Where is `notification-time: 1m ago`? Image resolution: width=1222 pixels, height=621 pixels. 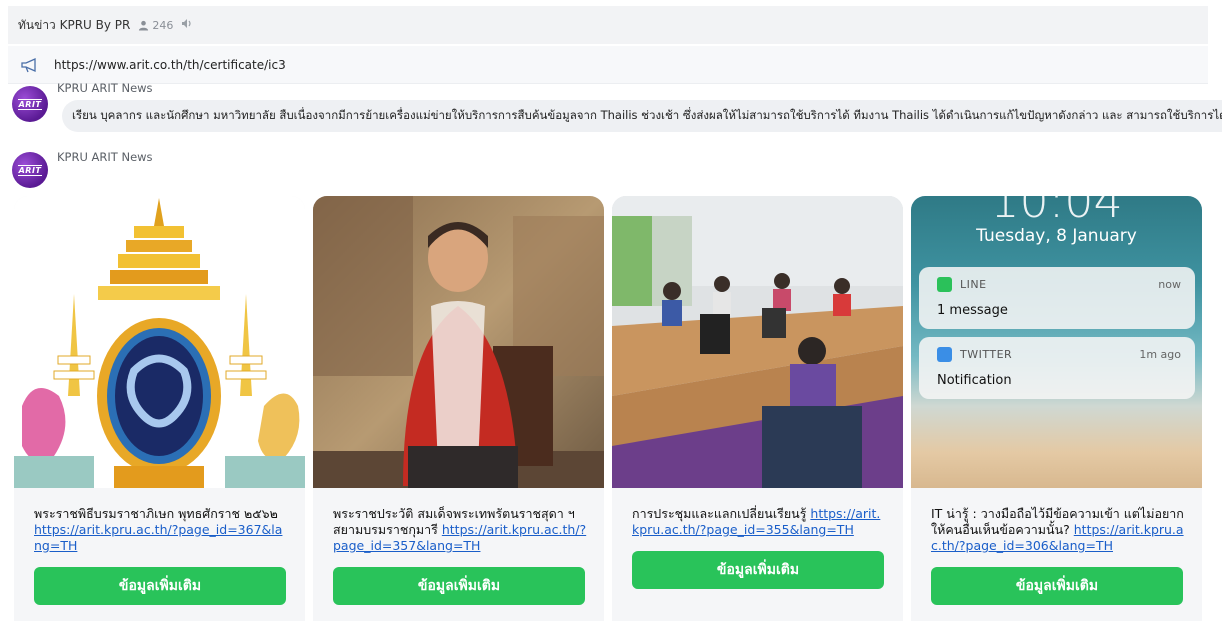
notification-time: 1m ago is located at coordinates (1160, 354).